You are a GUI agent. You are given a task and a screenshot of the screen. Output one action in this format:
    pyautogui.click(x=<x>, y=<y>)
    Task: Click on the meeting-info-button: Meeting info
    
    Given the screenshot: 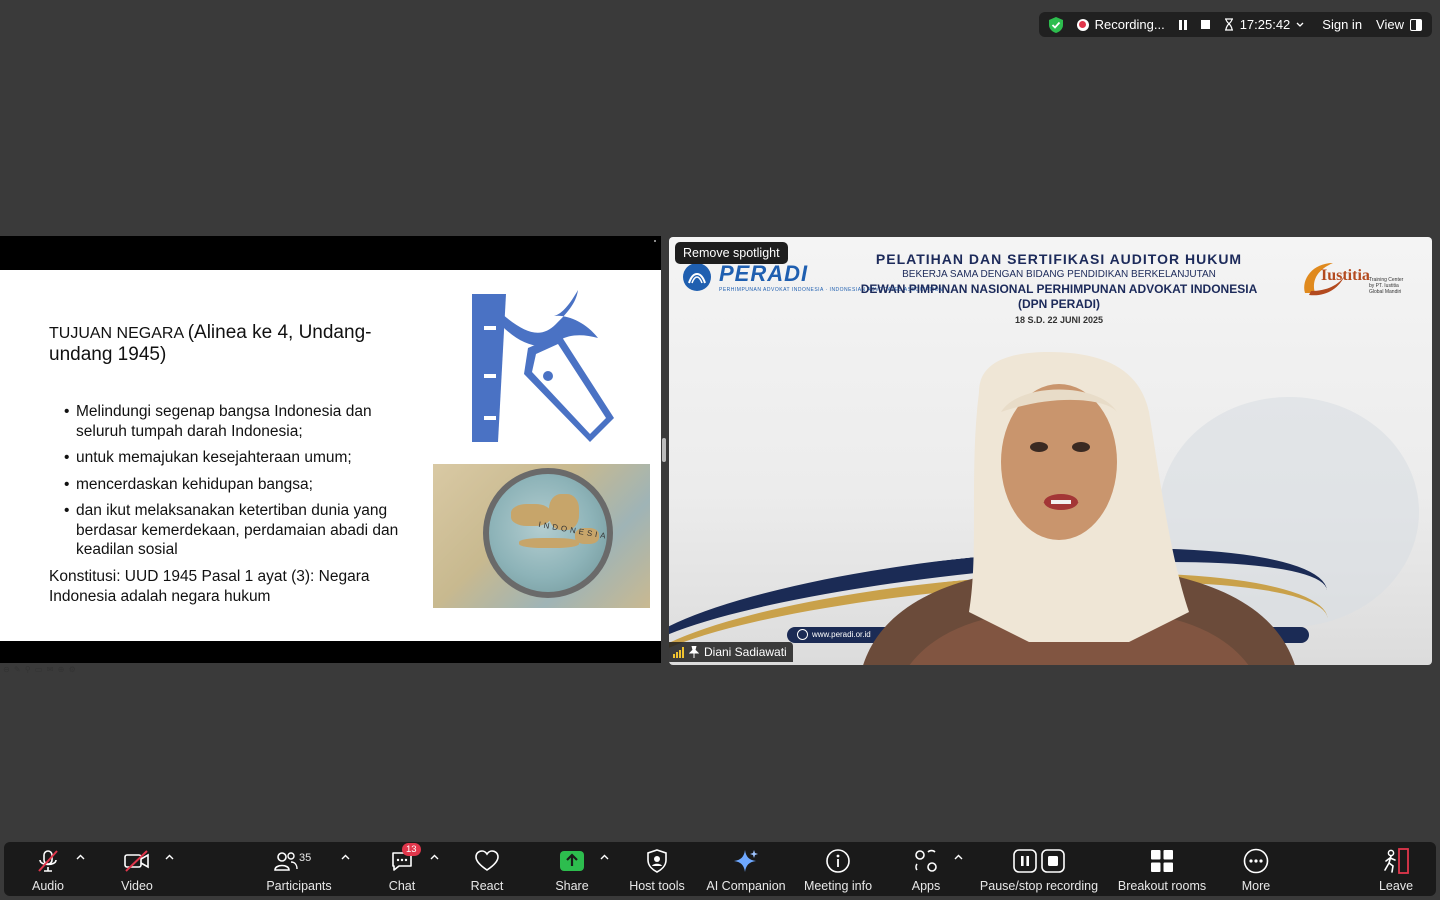 What is the action you would take?
    pyautogui.click(x=838, y=869)
    